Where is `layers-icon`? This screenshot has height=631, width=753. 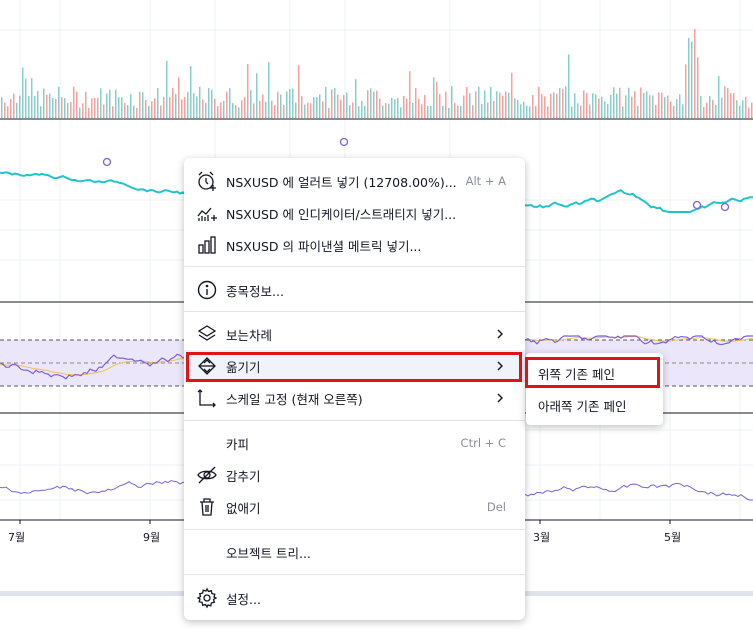 layers-icon is located at coordinates (207, 334).